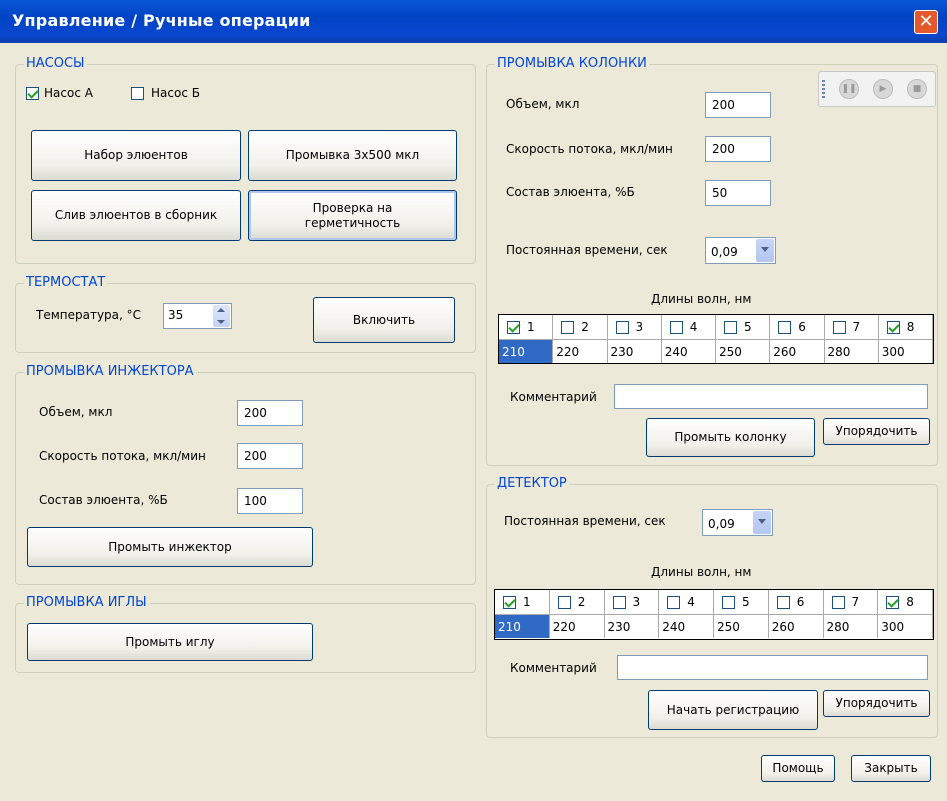  What do you see at coordinates (741, 602) in the screenshot?
I see `detector-channel-5: 5` at bounding box center [741, 602].